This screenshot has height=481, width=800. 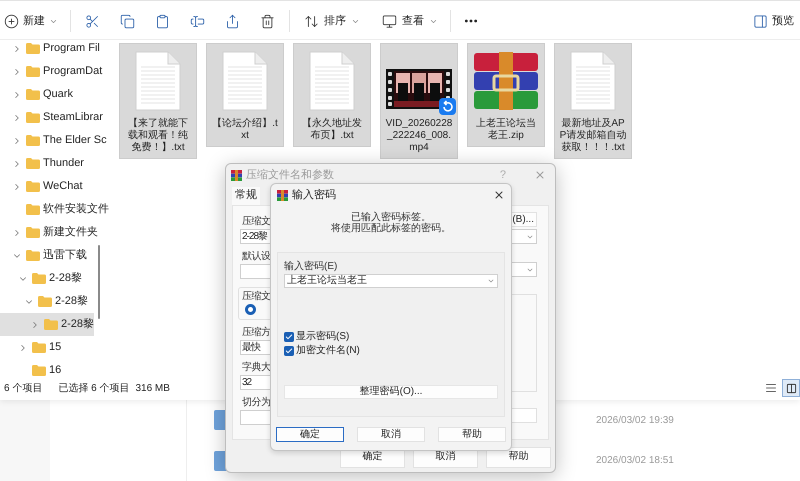 I want to click on field-label: 压缩方, so click(x=256, y=332).